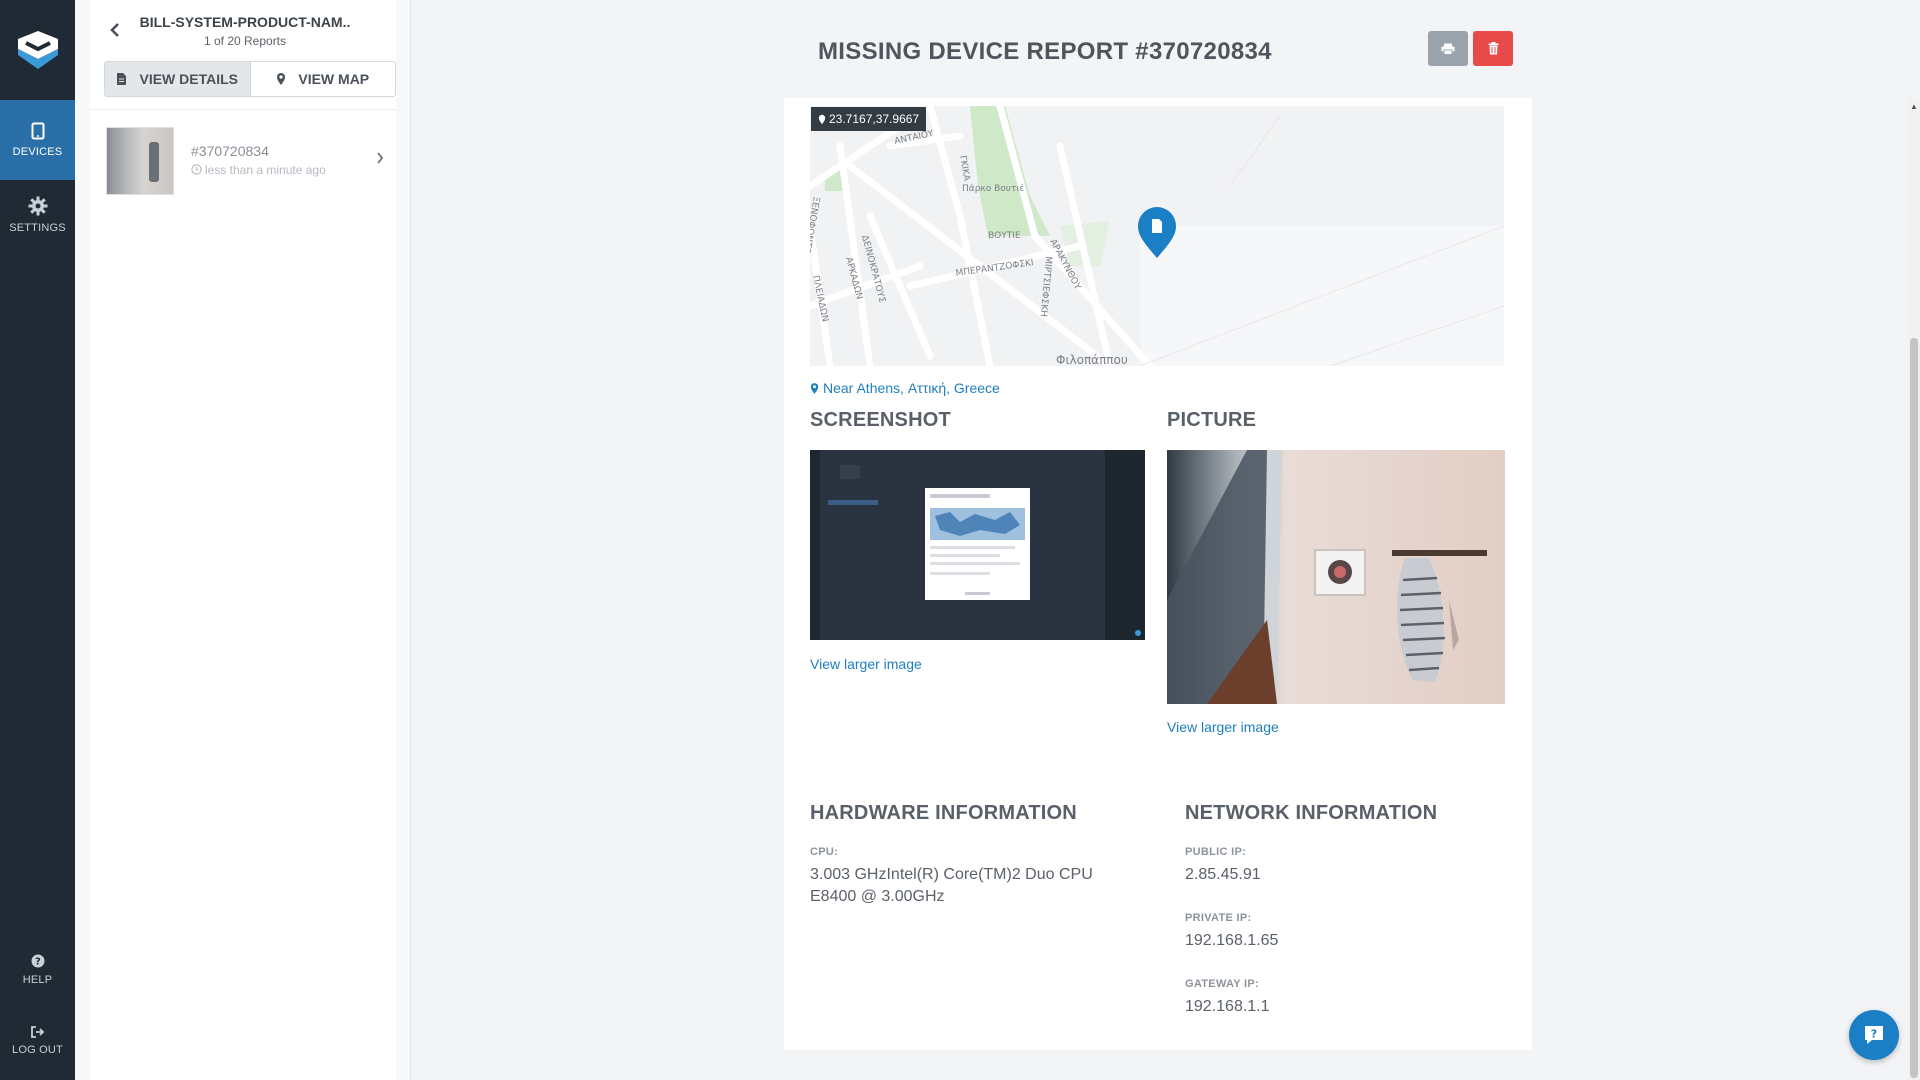 This screenshot has width=1920, height=1080. I want to click on nav-devices-label: DEVICES, so click(37, 152).